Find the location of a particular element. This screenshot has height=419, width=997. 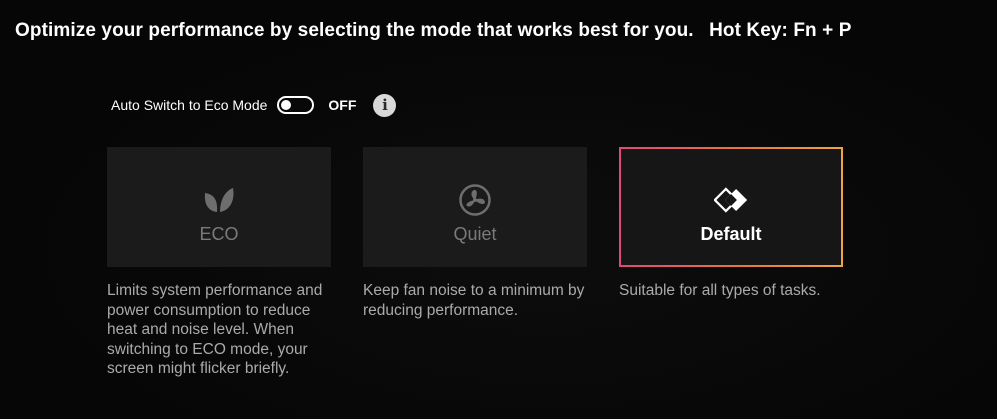

diamond-icon is located at coordinates (731, 200).